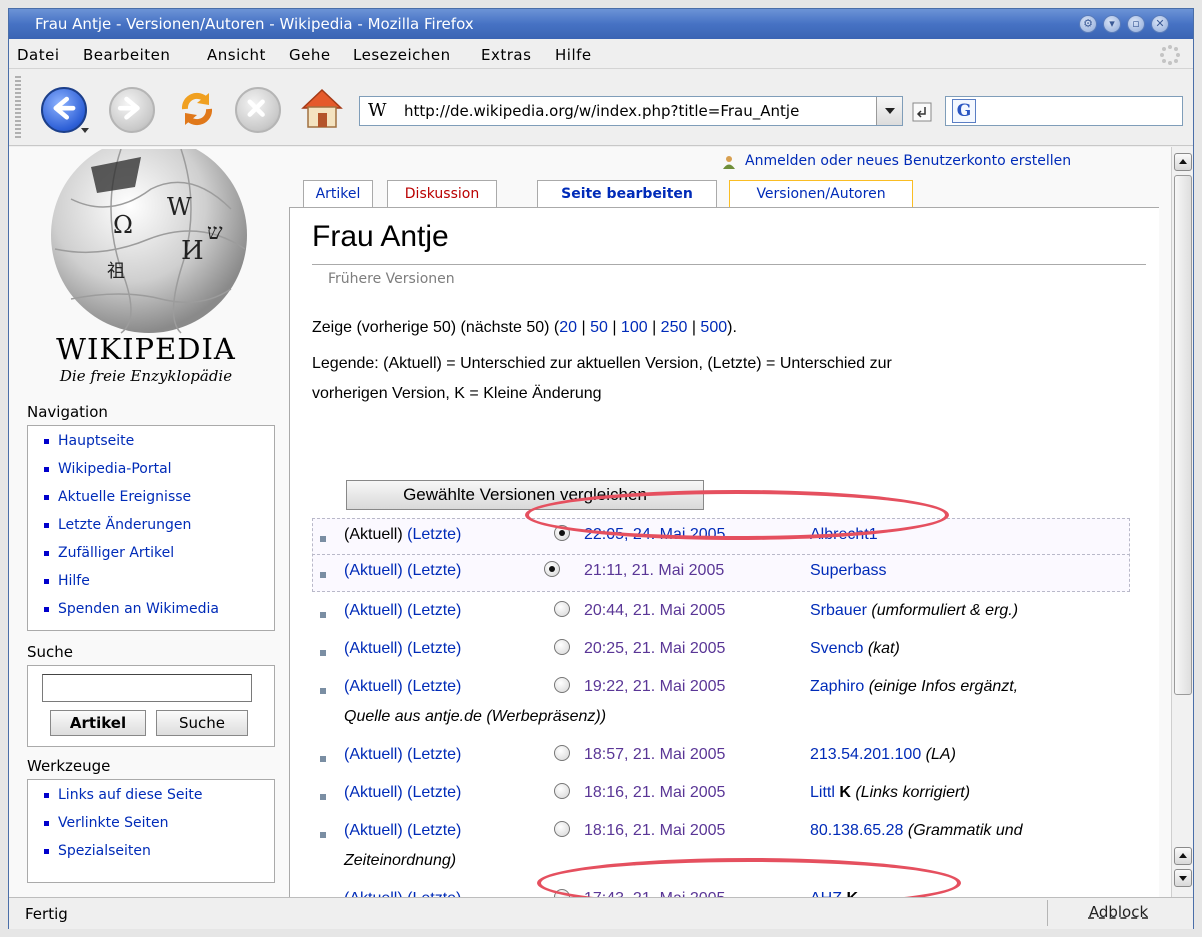 The image size is (1202, 937). I want to click on version-date-link: 20:44, 21. Mai 2005, so click(654, 611).